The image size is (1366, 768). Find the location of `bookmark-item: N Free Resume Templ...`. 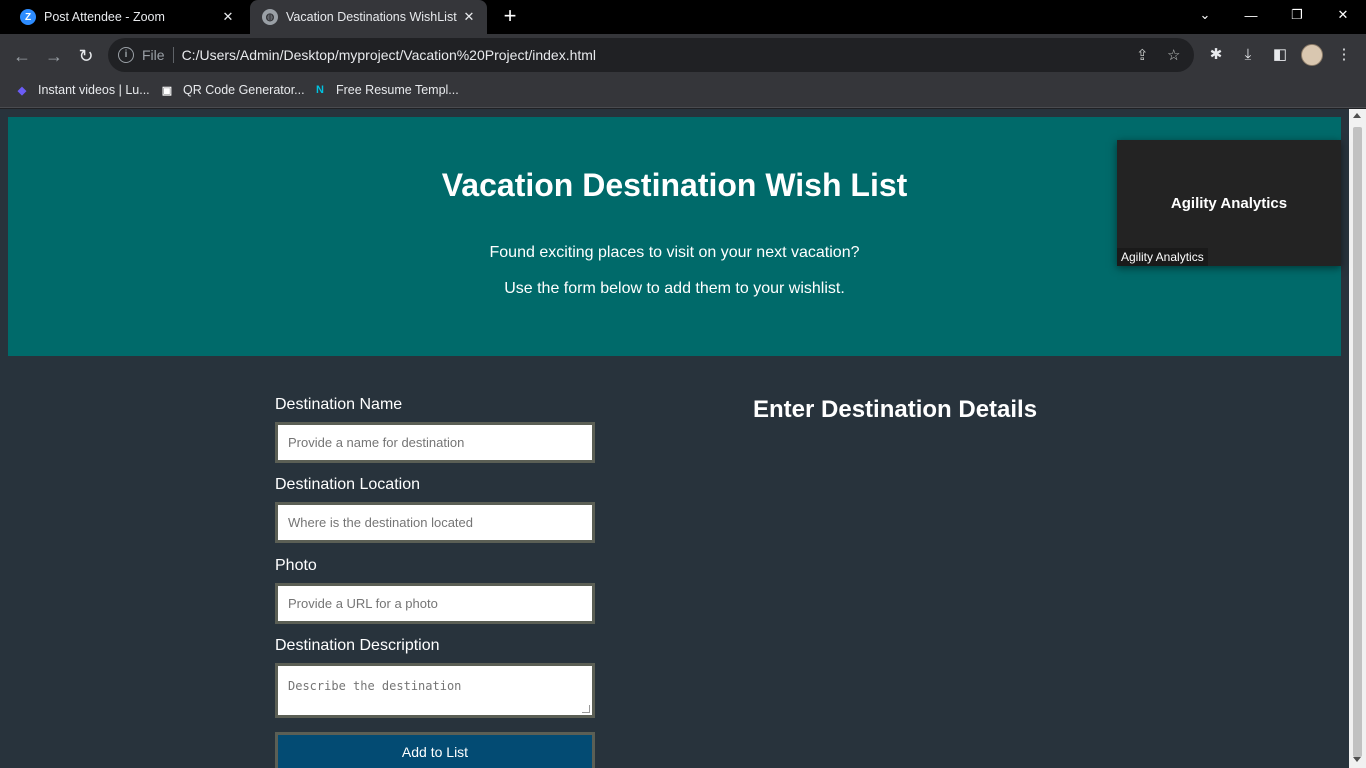

bookmark-item: N Free Resume Templ... is located at coordinates (385, 90).